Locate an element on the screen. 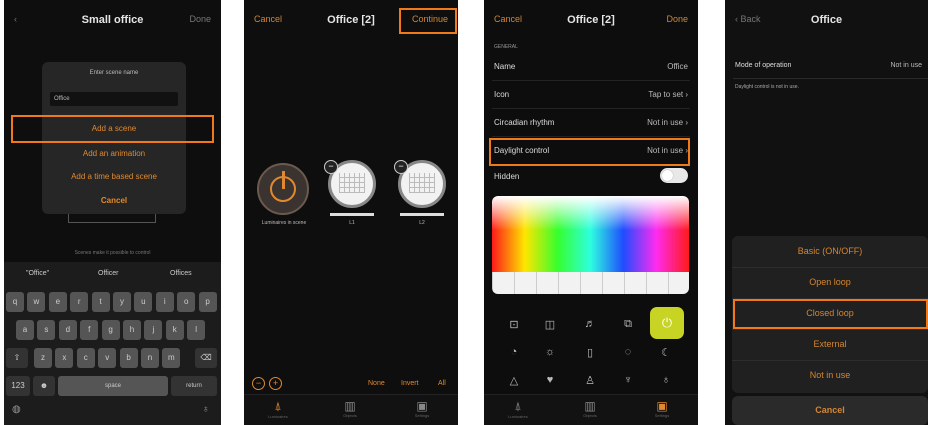 The image size is (928, 425). luminaire-icon: ⍋ is located at coordinates (278, 406).